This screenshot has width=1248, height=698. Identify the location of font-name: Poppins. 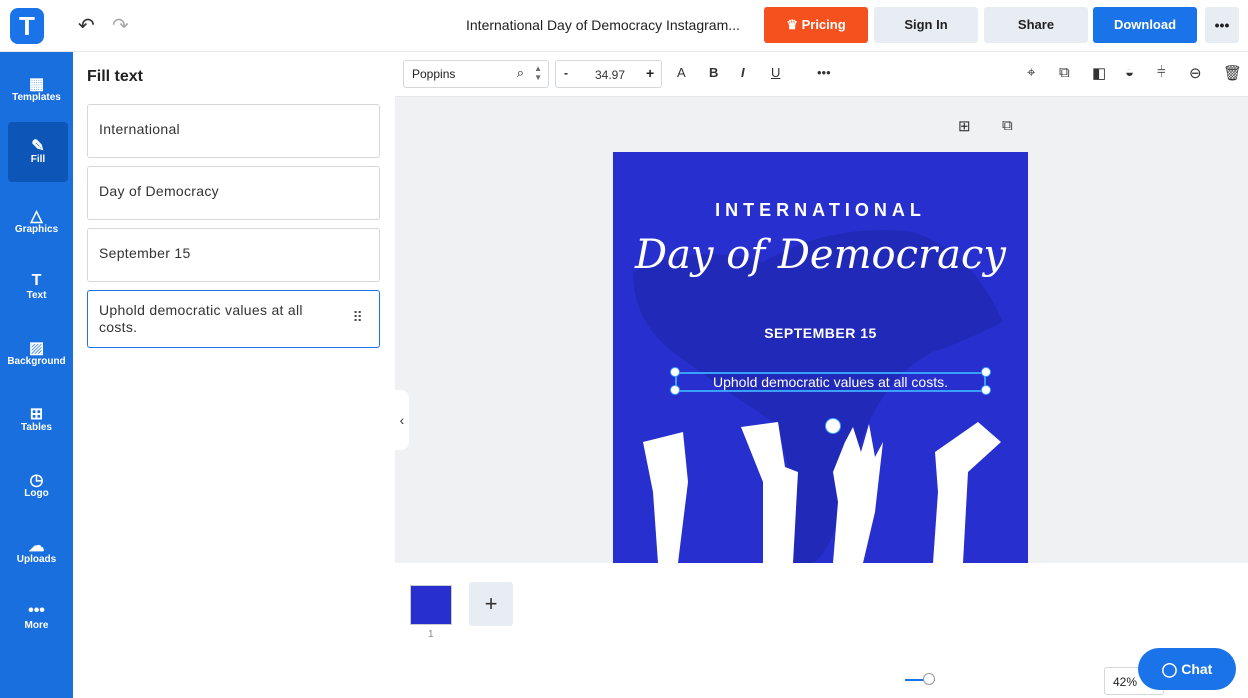
(434, 74).